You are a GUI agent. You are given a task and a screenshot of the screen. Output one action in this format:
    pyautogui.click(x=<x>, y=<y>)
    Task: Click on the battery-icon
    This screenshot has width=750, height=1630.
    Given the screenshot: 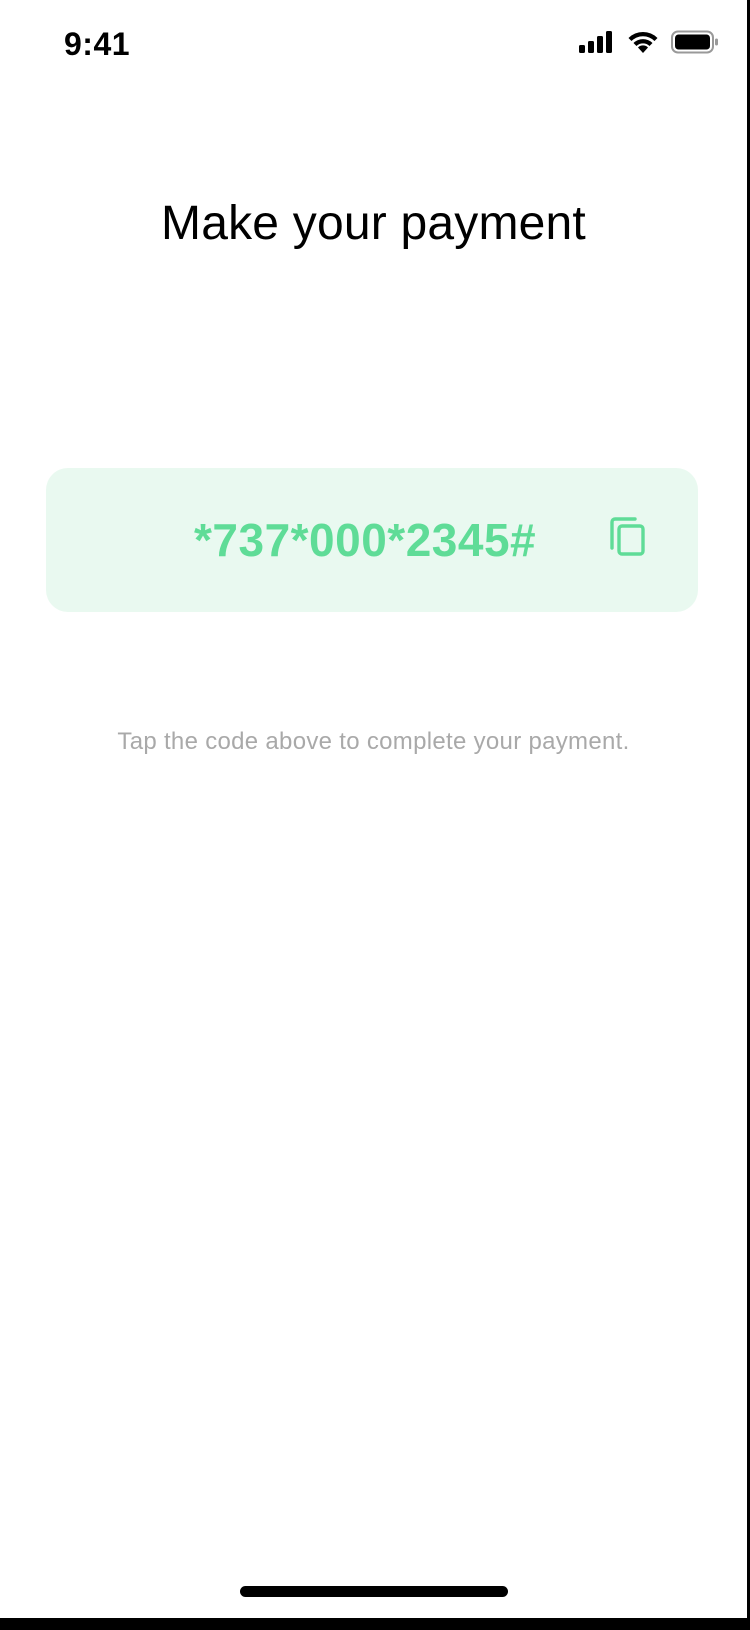 What is the action you would take?
    pyautogui.click(x=695, y=44)
    